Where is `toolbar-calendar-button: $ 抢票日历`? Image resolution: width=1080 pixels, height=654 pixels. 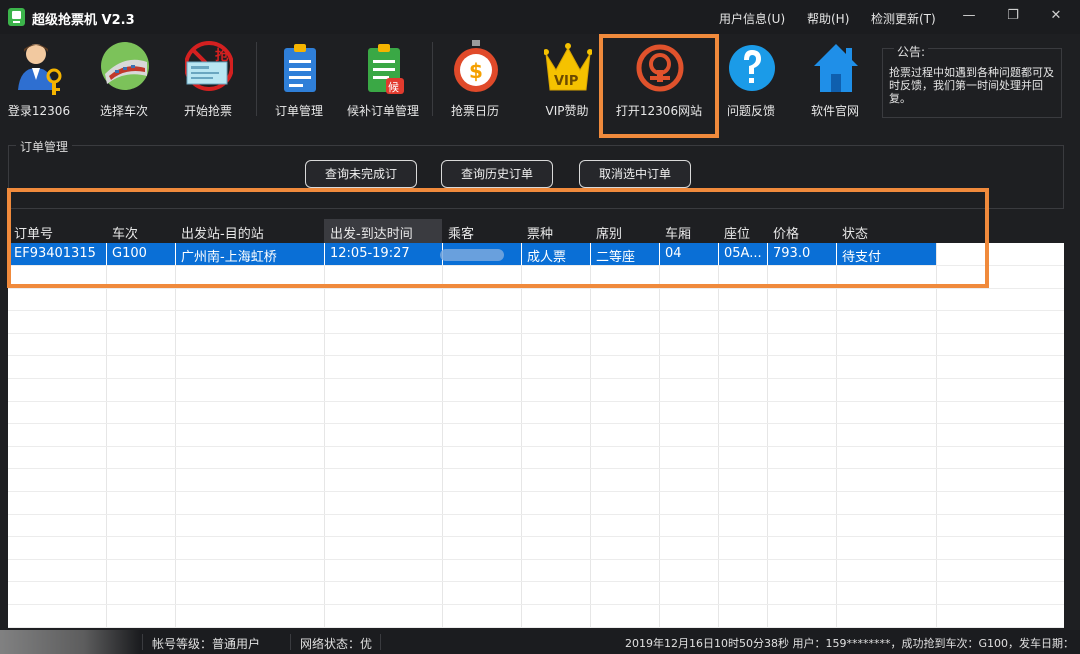 toolbar-calendar-button: $ 抢票日历 is located at coordinates (475, 80).